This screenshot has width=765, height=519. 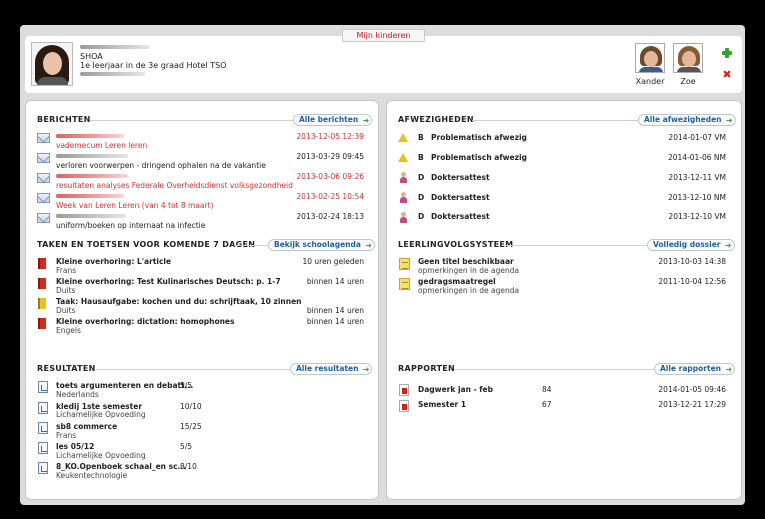 What do you see at coordinates (146, 244) in the screenshot?
I see `taken-title: TAKEN EN TOETSEN VOOR KOMENDE 7 DAGEN` at bounding box center [146, 244].